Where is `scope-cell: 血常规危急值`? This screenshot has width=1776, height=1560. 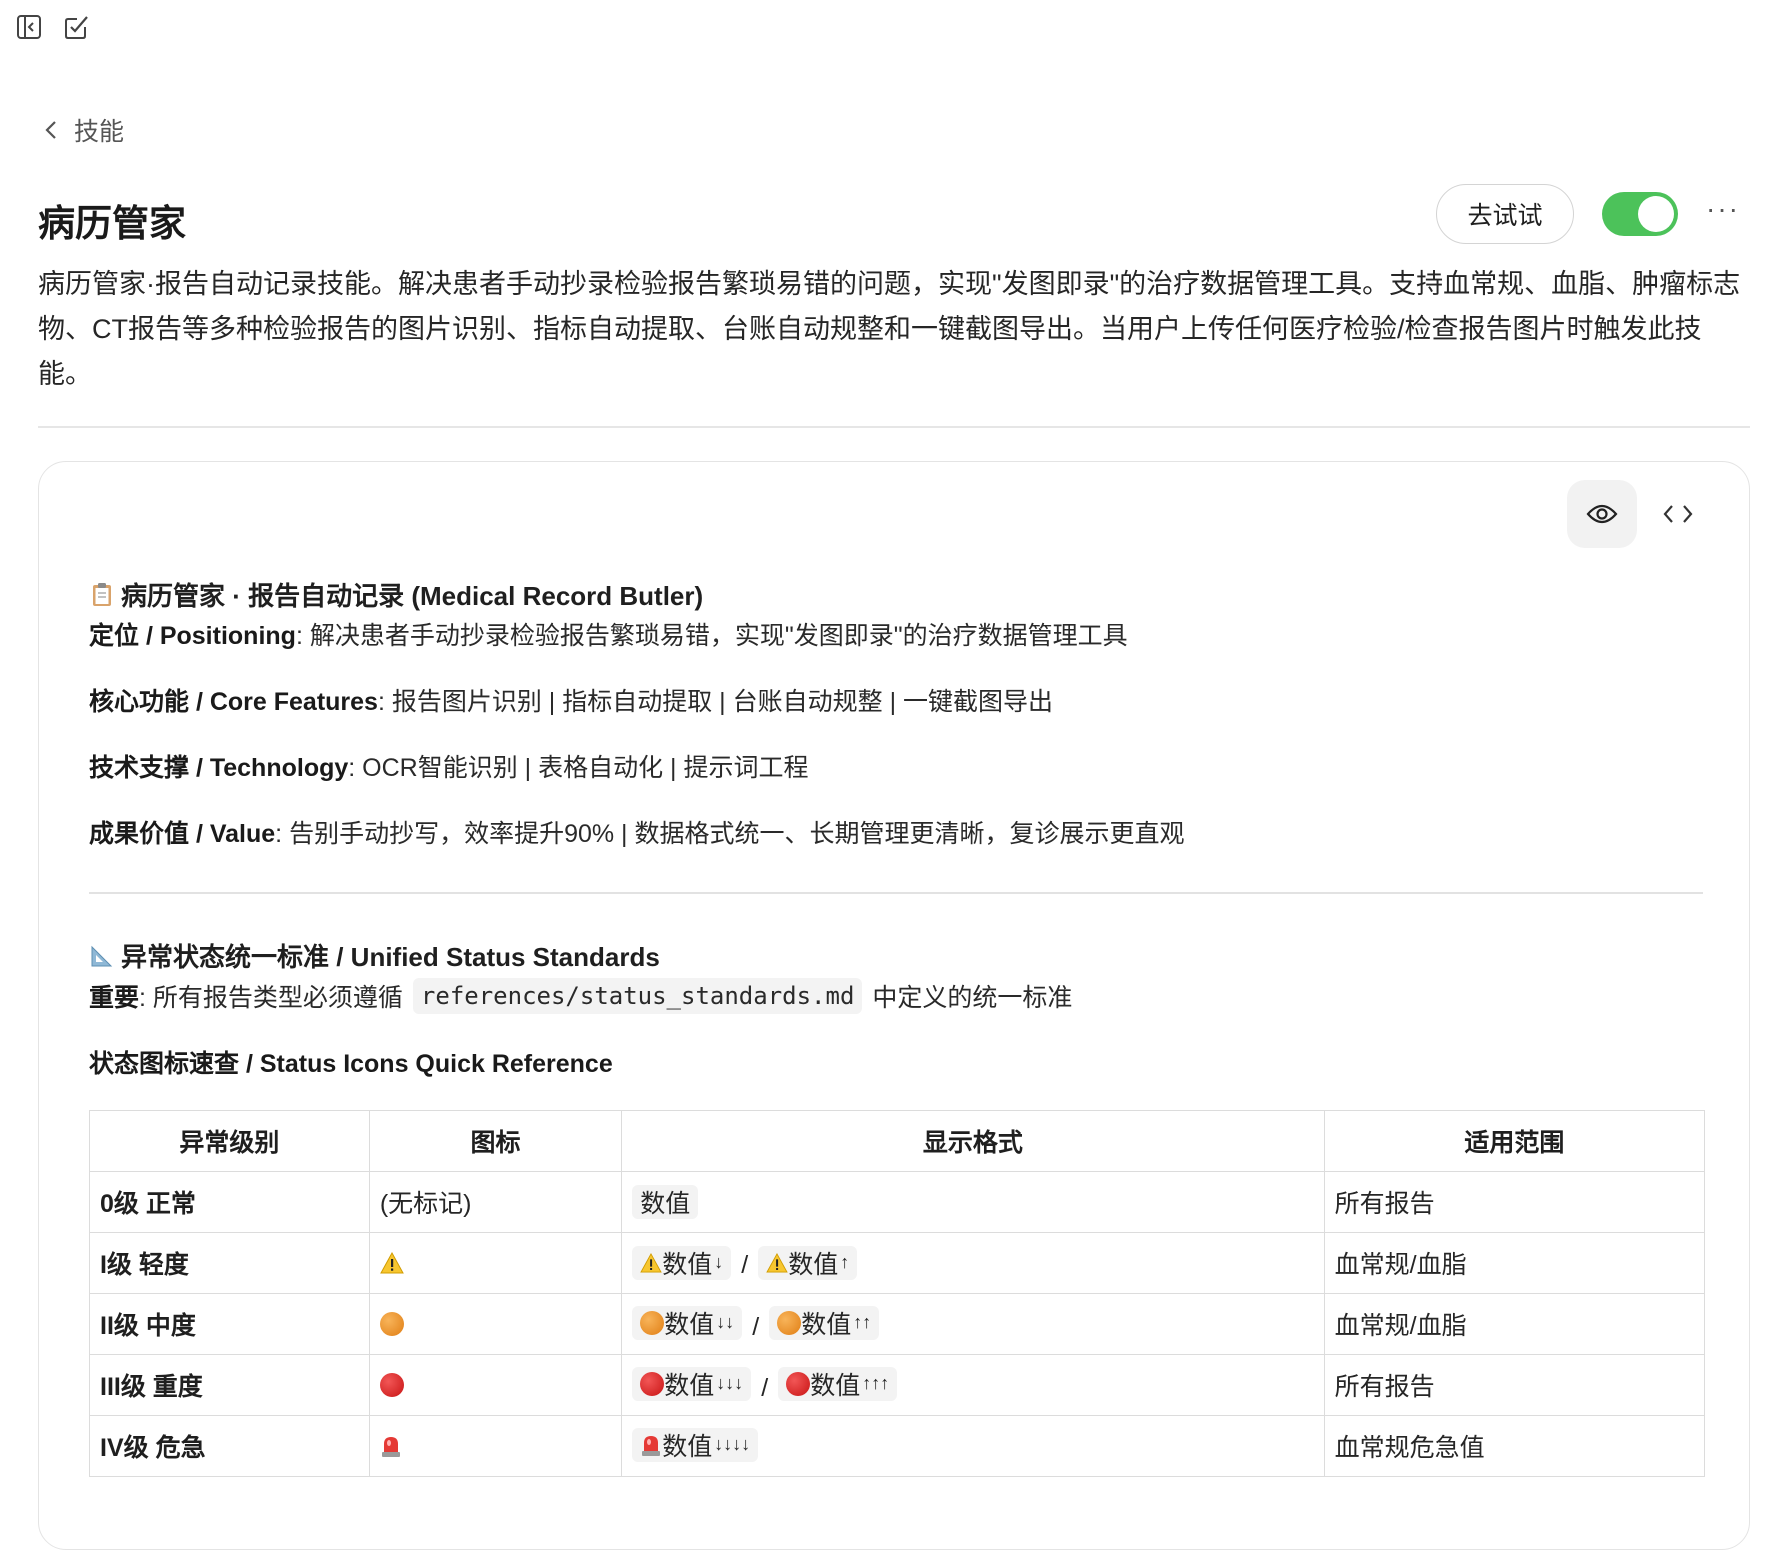
scope-cell: 血常规危急值 is located at coordinates (1514, 1445).